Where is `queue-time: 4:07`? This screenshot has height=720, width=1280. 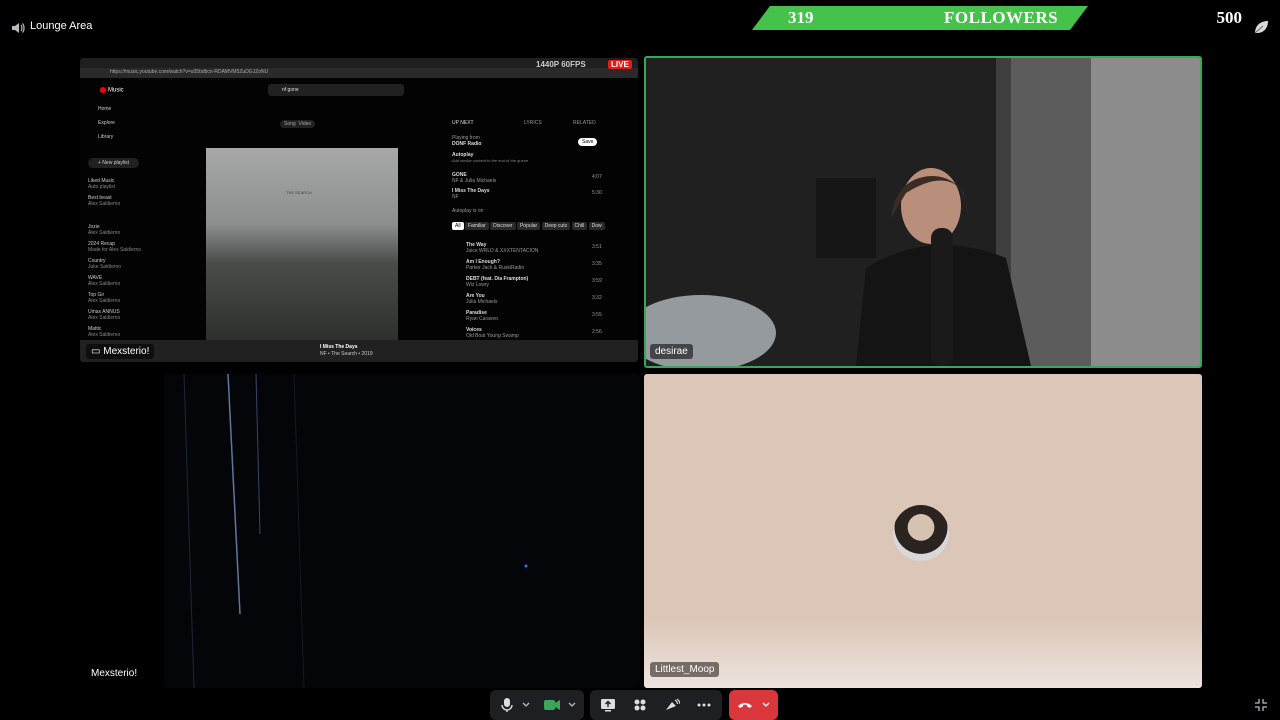
queue-time: 4:07 is located at coordinates (597, 177).